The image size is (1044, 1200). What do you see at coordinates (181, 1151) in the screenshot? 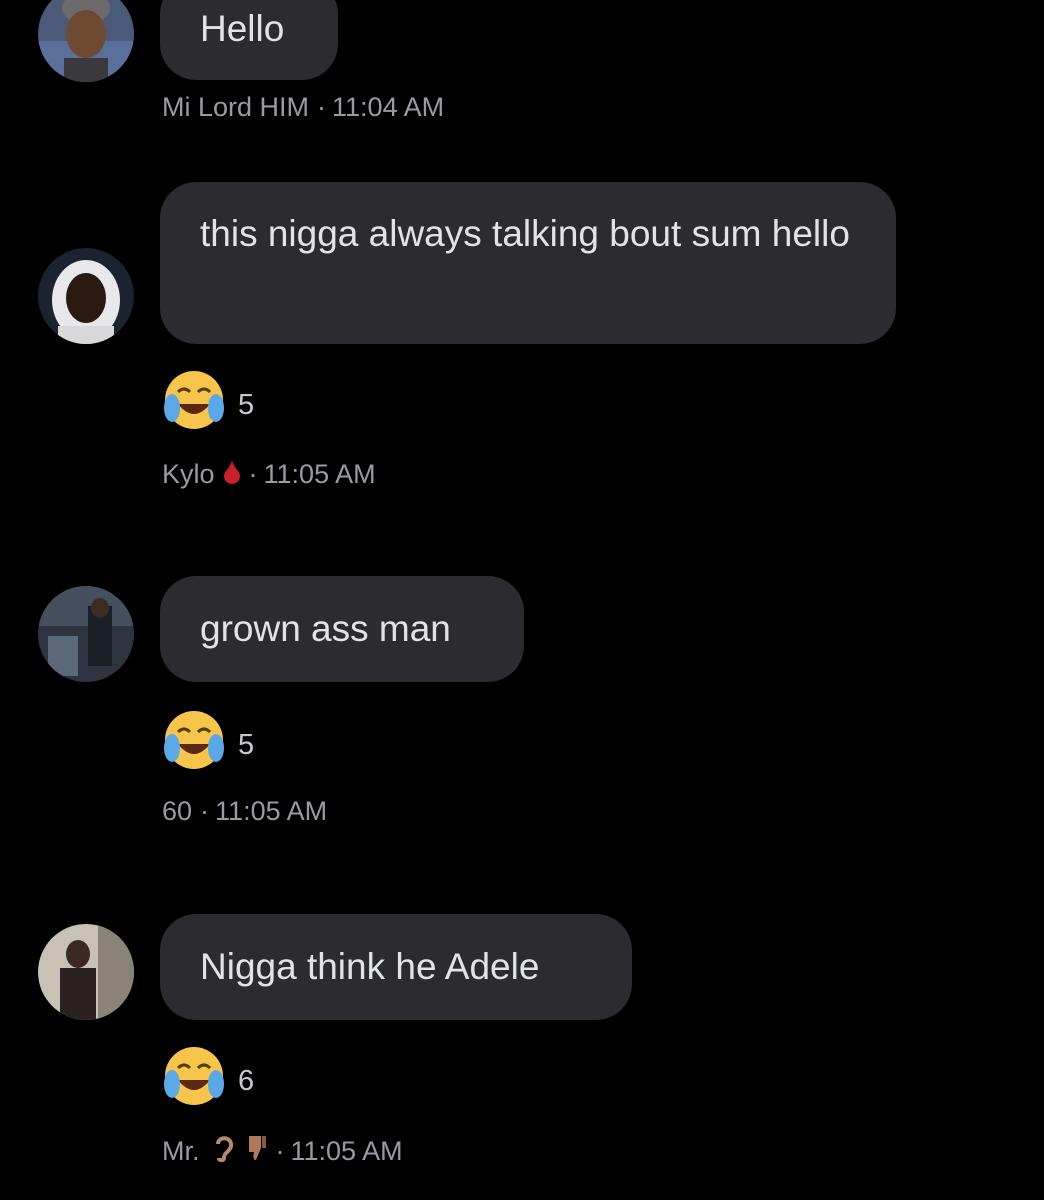
I see `sender-name: Mr.` at bounding box center [181, 1151].